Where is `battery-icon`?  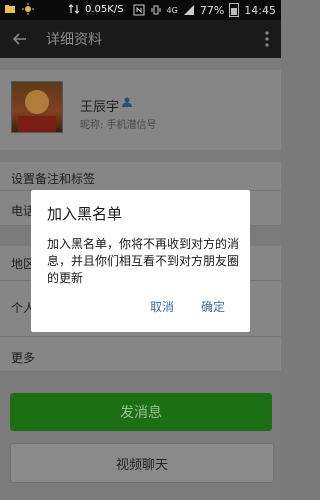
battery-icon is located at coordinates (234, 10).